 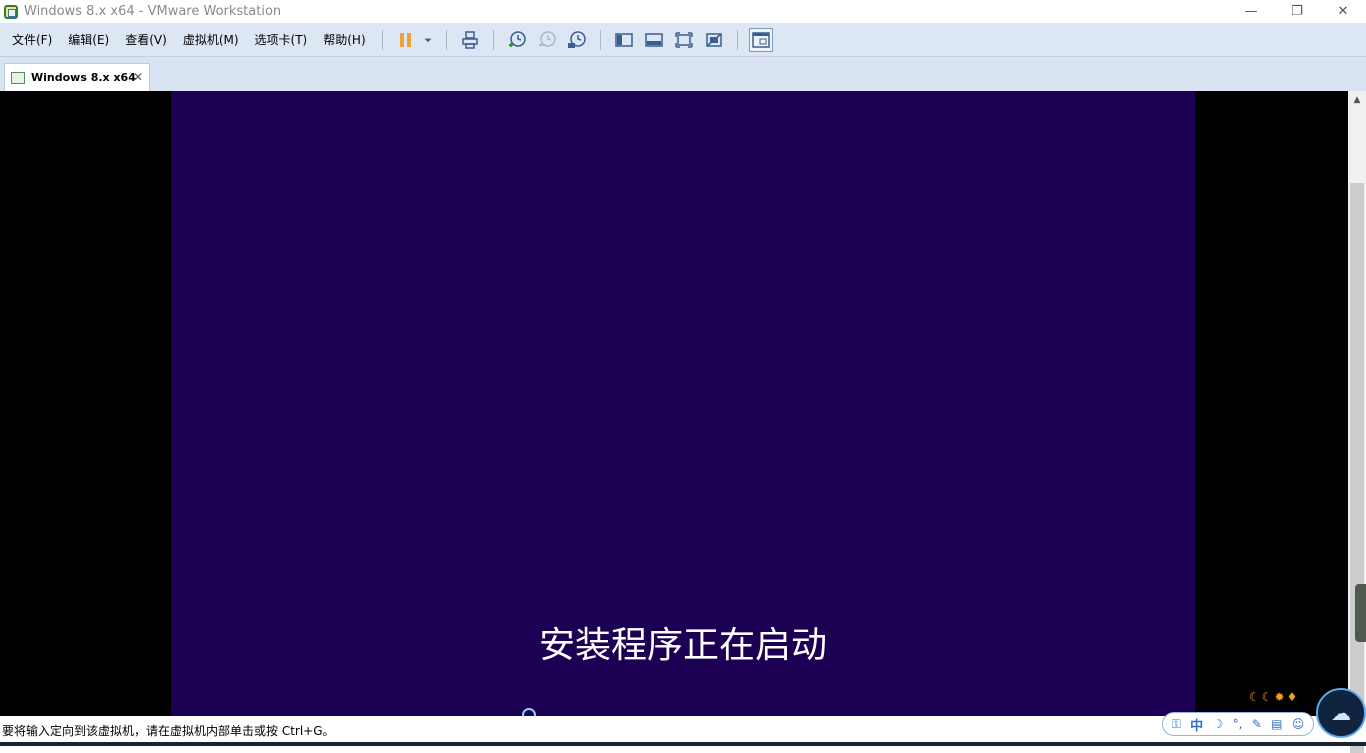 I want to click on full-screen-icon, so click(x=684, y=40).